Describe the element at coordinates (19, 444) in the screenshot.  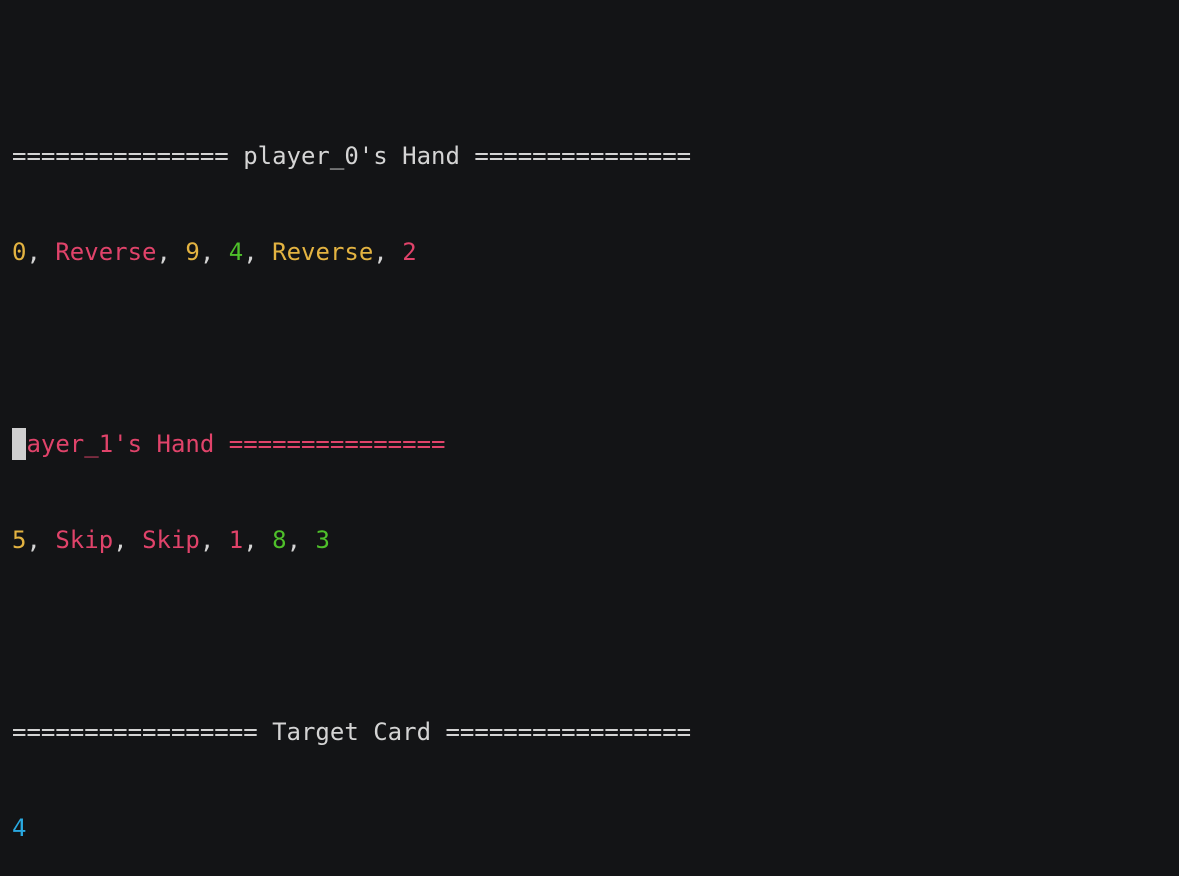
I see `terminal-cursor` at that location.